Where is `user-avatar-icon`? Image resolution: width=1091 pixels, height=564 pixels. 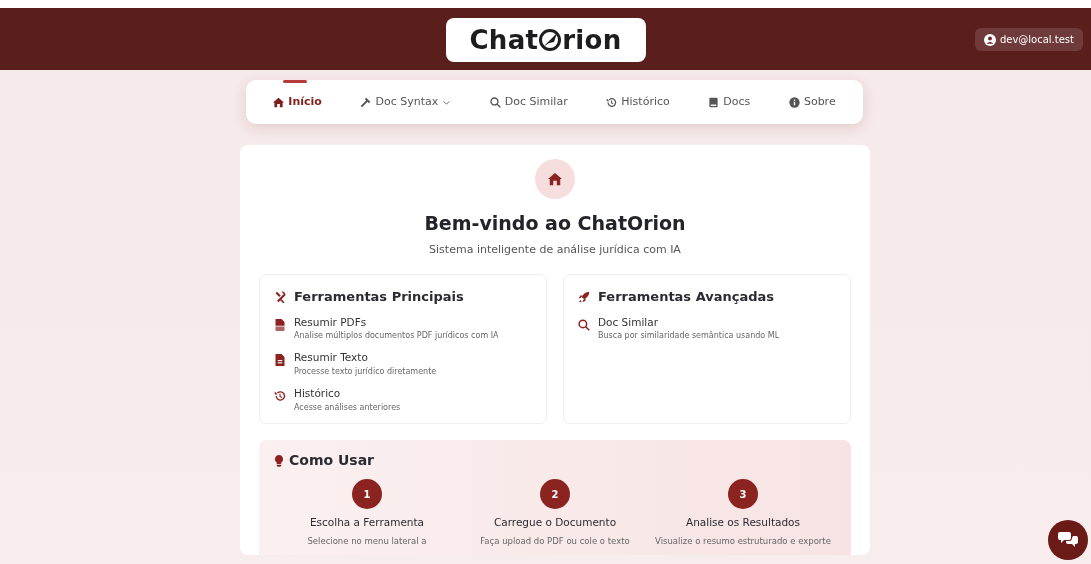
user-avatar-icon is located at coordinates (989, 39).